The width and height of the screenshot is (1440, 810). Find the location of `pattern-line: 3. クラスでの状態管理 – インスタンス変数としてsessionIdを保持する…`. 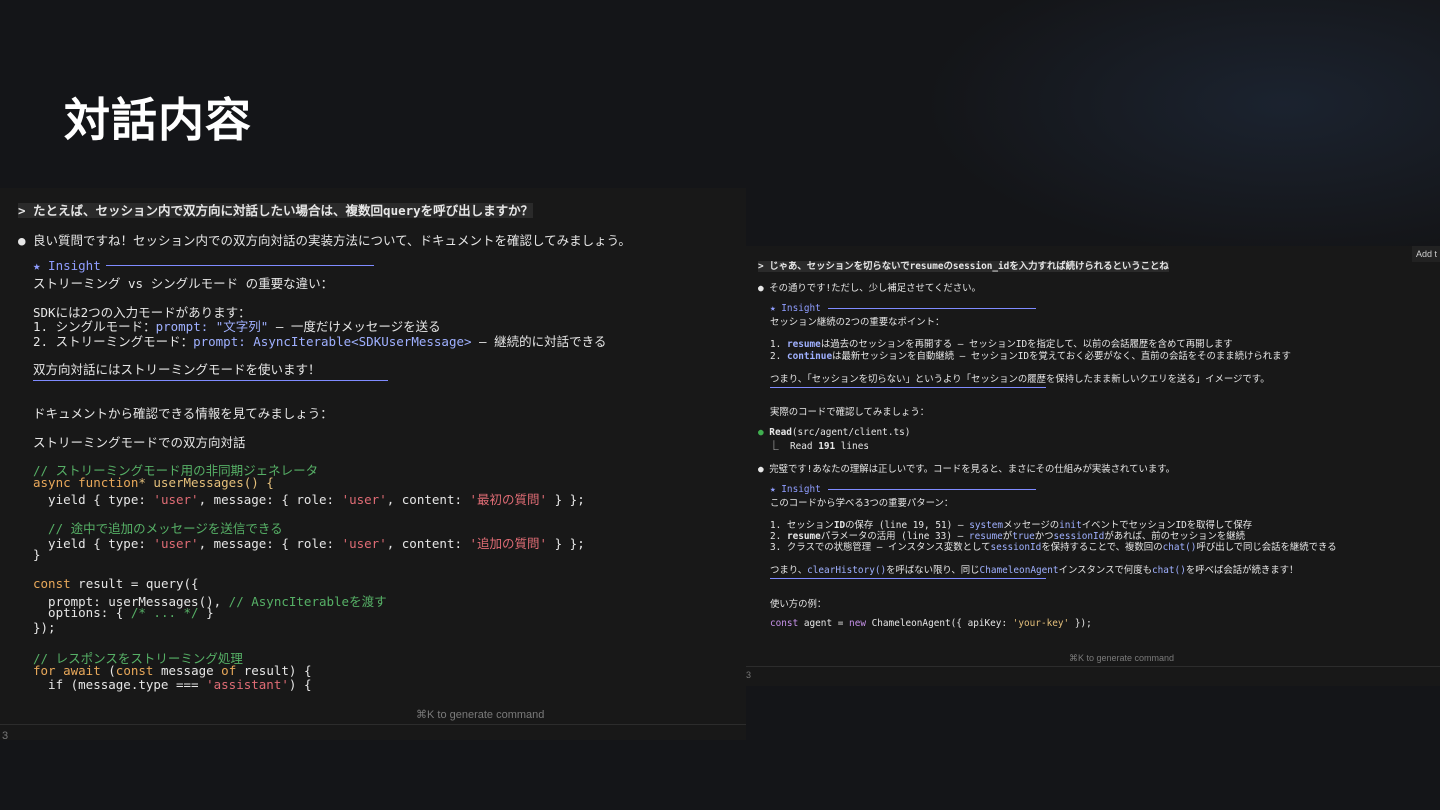

pattern-line: 3. クラスでの状態管理 – インスタンス変数としてsessionIdを保持する… is located at coordinates (1053, 547).